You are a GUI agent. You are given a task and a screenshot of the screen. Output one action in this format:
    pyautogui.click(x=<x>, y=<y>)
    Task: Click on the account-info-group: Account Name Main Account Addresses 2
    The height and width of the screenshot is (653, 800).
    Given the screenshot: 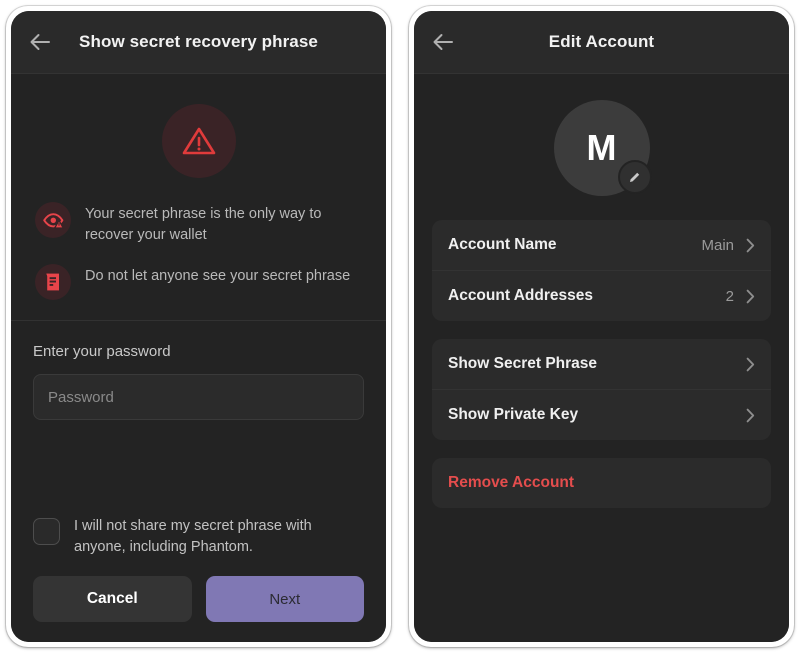 What is the action you would take?
    pyautogui.click(x=601, y=270)
    